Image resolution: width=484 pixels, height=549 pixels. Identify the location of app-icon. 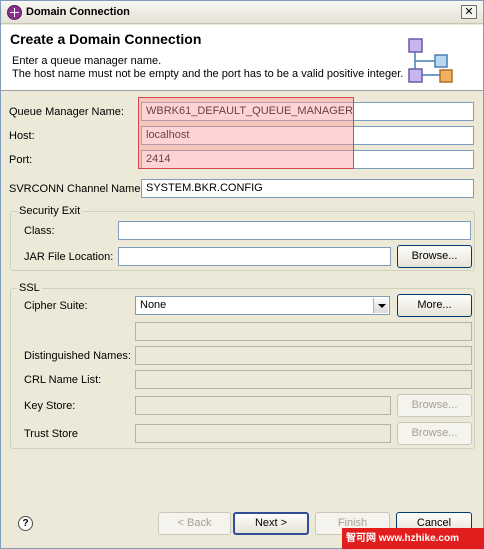
(14, 12).